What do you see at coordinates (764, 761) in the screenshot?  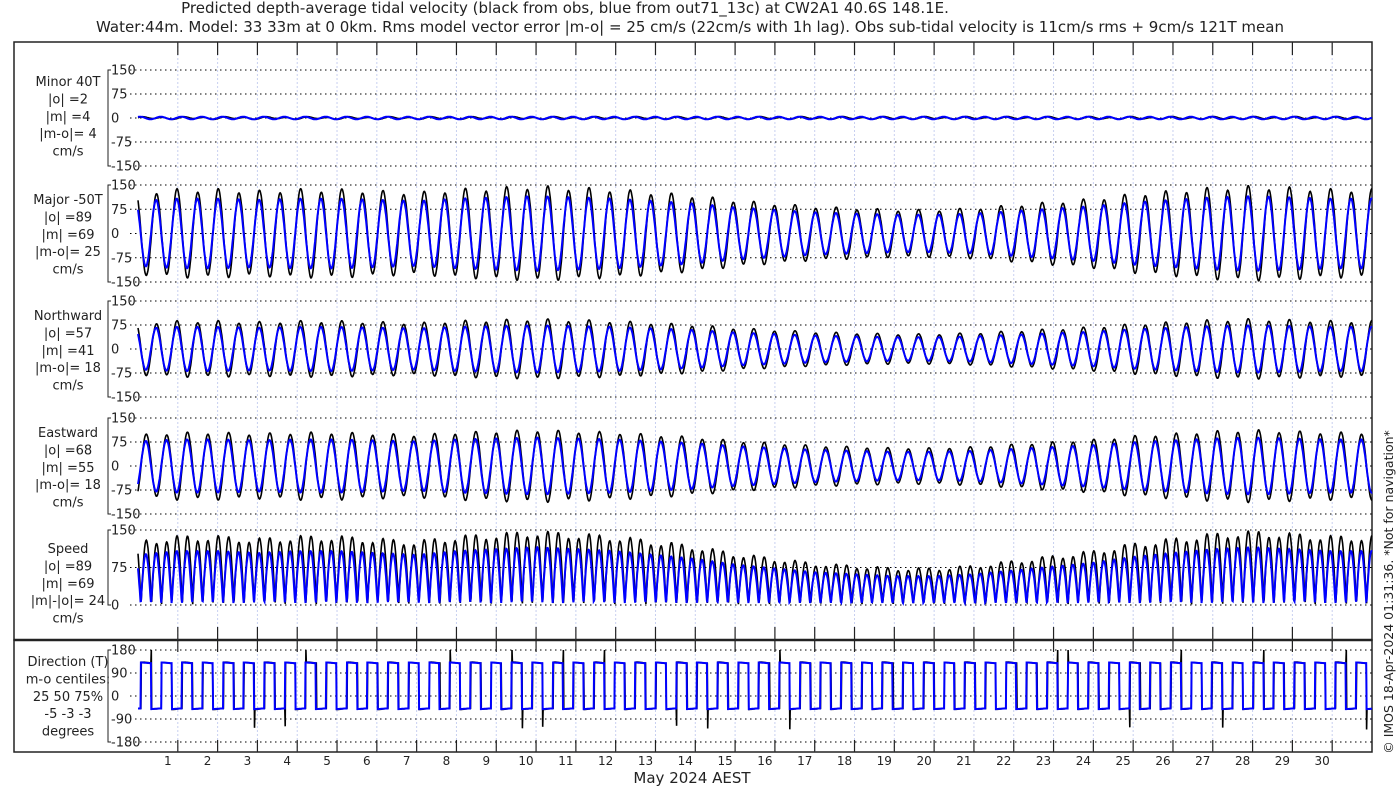 I see `day-tick-label: 16` at bounding box center [764, 761].